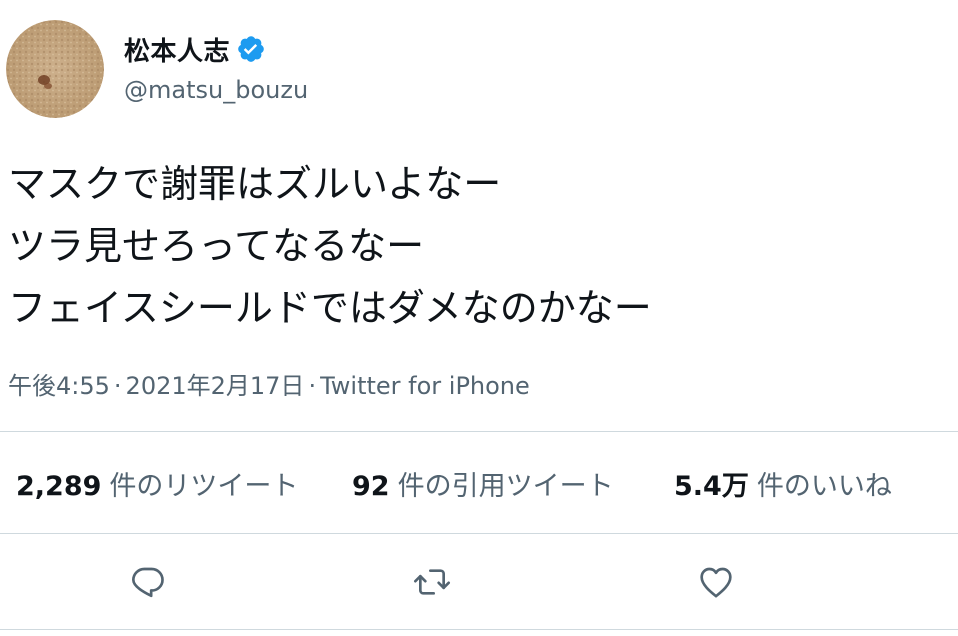  I want to click on reply-icon, so click(148, 582).